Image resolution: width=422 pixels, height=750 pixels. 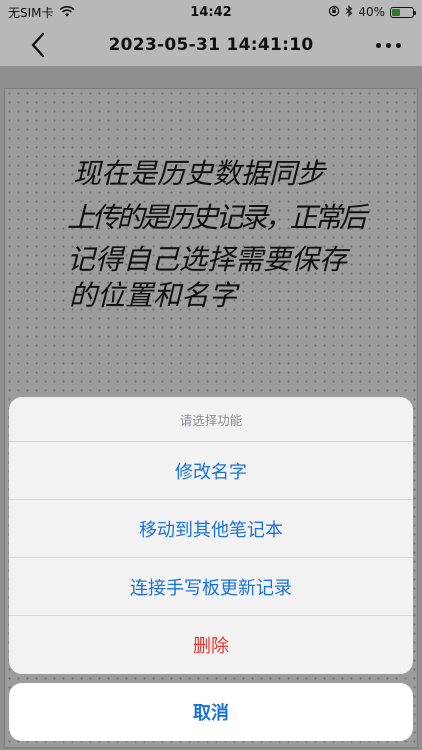 What do you see at coordinates (211, 12) in the screenshot?
I see `status-bar: 无SIM卡 14:42 40%` at bounding box center [211, 12].